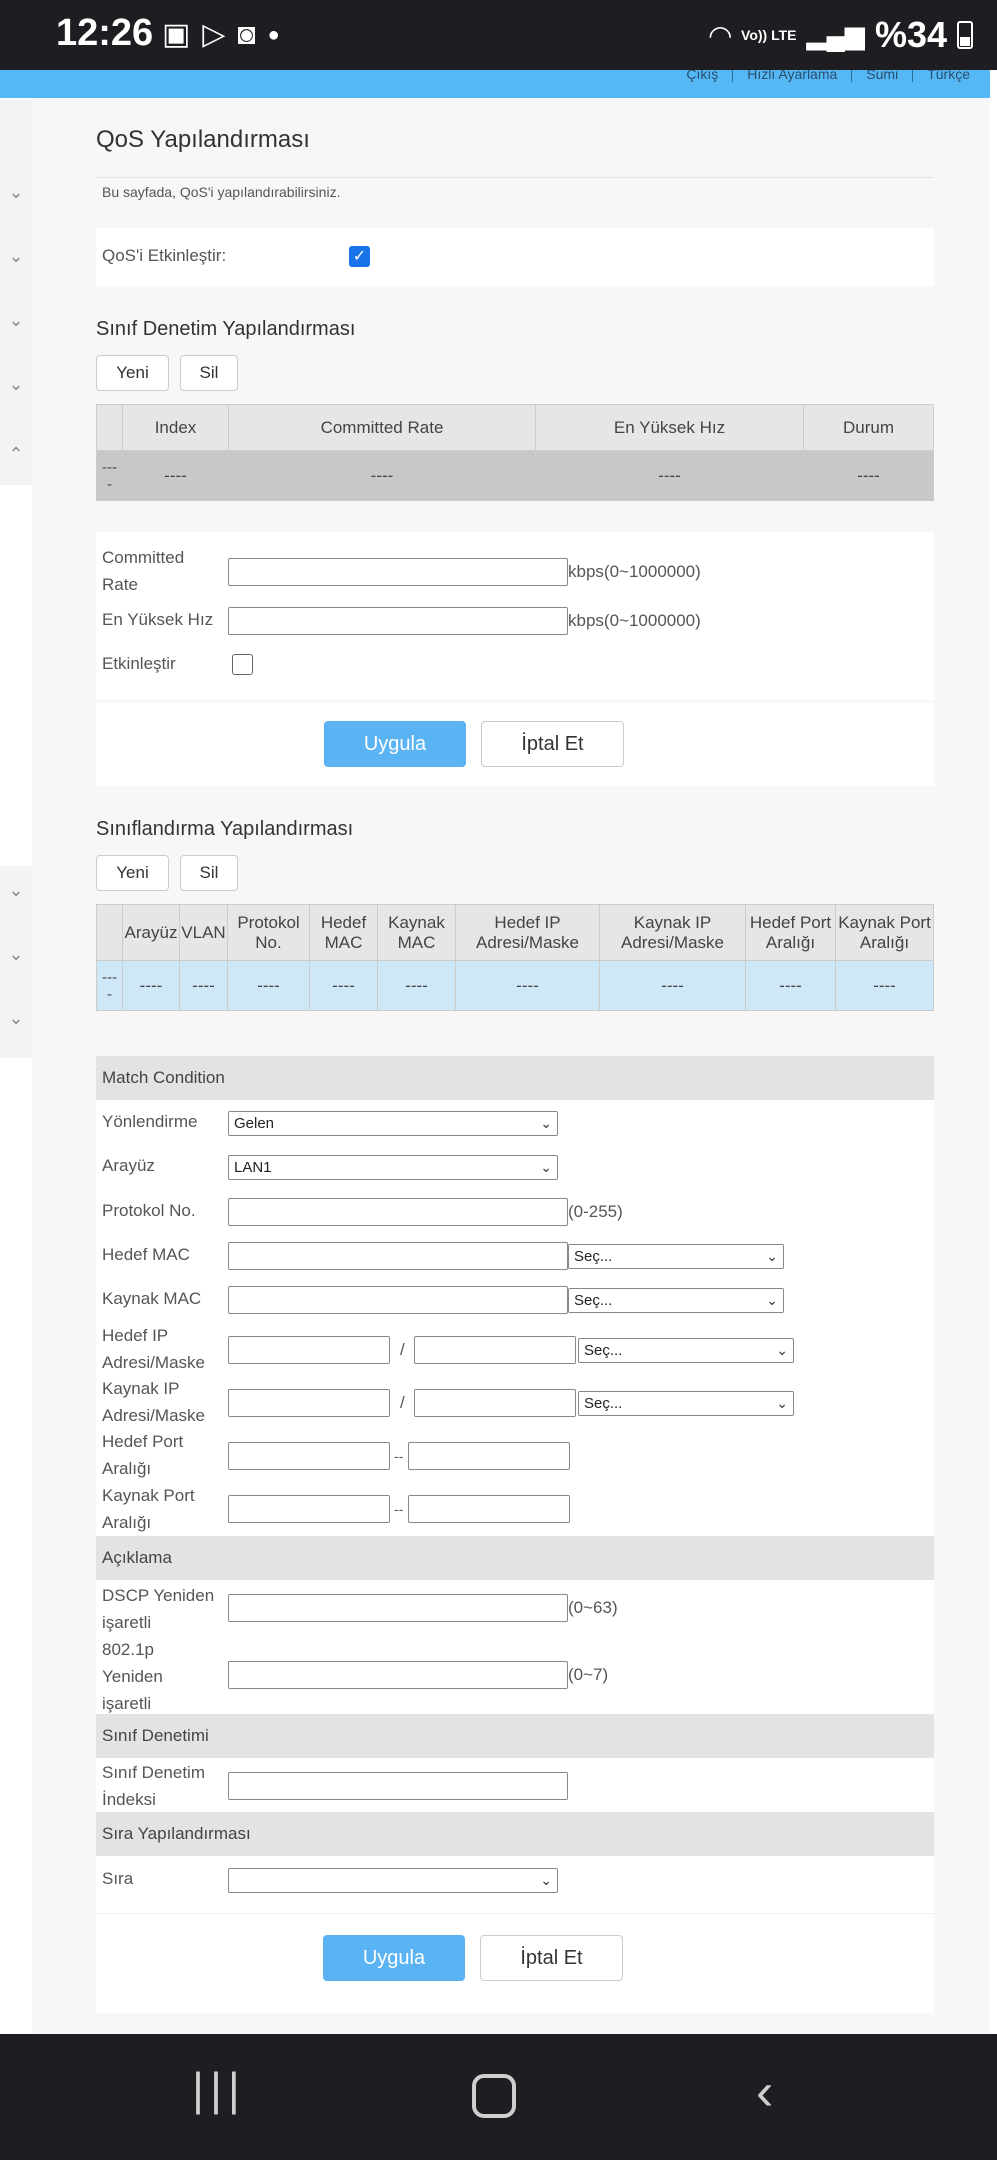 The image size is (997, 2160). What do you see at coordinates (495, 1350) in the screenshot?
I see `dst-mask-input` at bounding box center [495, 1350].